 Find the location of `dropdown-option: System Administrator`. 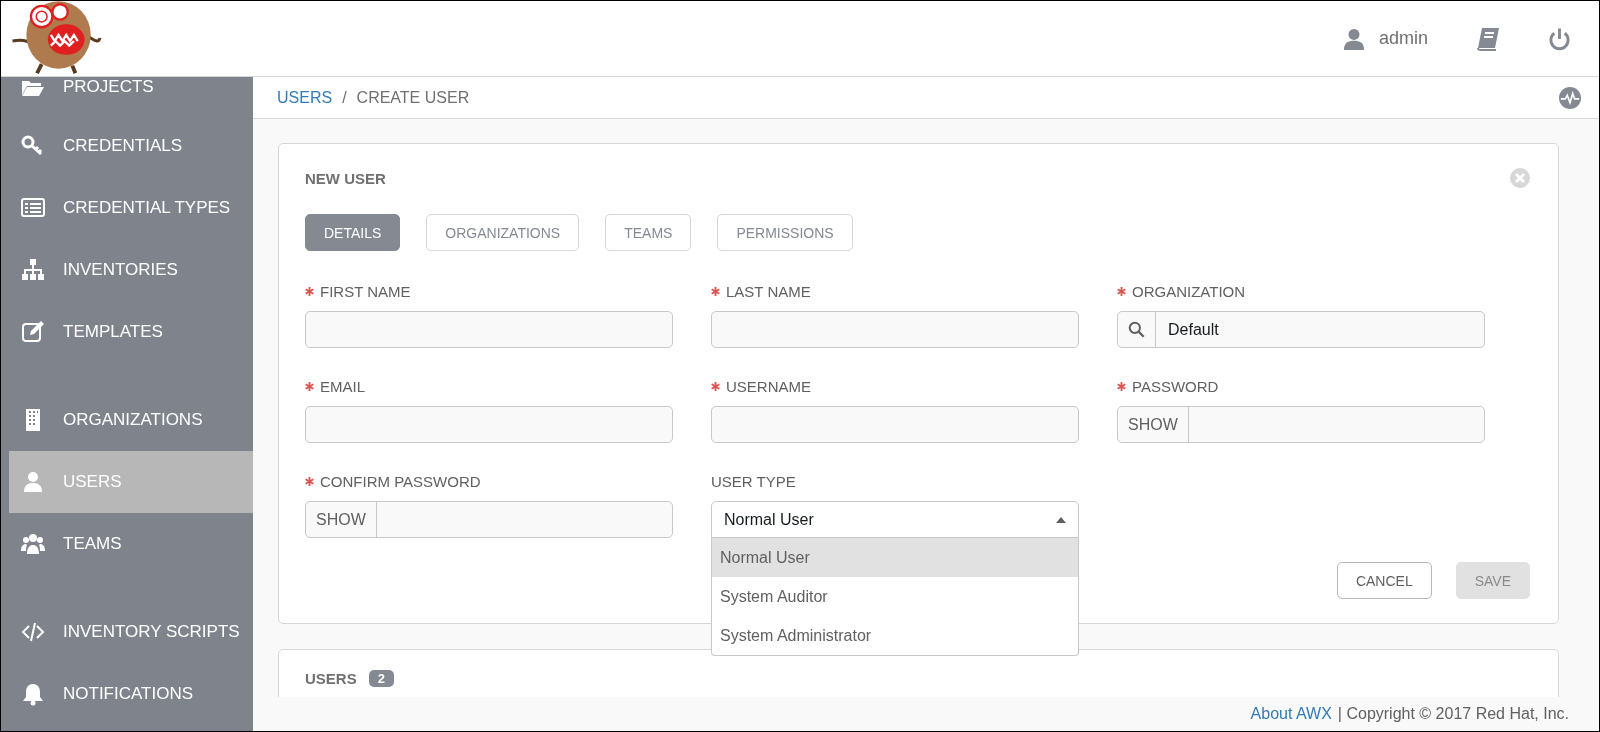

dropdown-option: System Administrator is located at coordinates (895, 635).